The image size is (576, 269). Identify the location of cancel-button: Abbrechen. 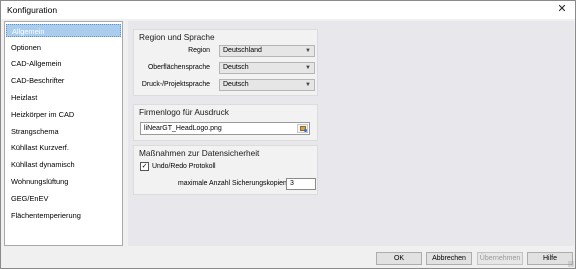
(449, 258).